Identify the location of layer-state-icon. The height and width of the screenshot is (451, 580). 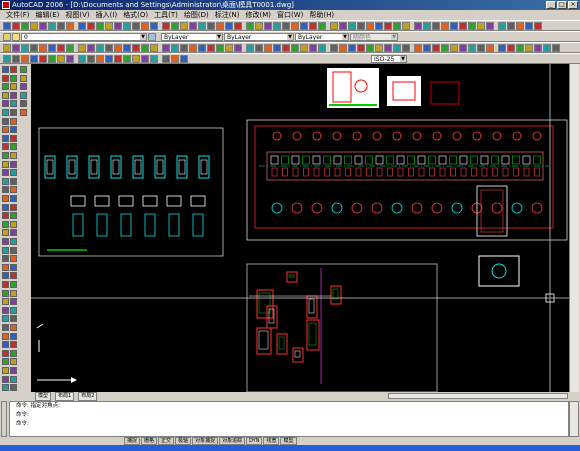
(16, 36).